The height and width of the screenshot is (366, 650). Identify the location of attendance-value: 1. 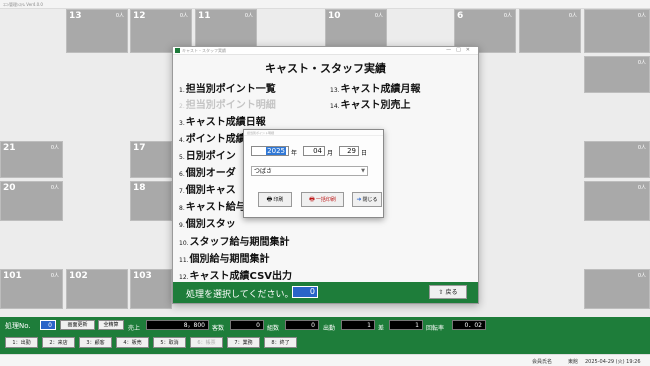
(358, 325).